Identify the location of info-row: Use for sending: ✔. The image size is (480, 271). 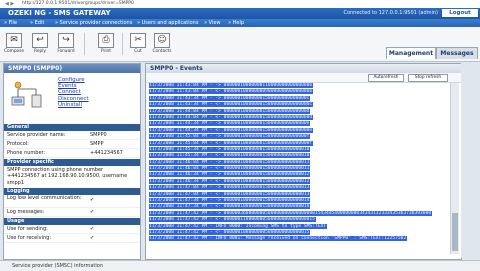
(72, 229).